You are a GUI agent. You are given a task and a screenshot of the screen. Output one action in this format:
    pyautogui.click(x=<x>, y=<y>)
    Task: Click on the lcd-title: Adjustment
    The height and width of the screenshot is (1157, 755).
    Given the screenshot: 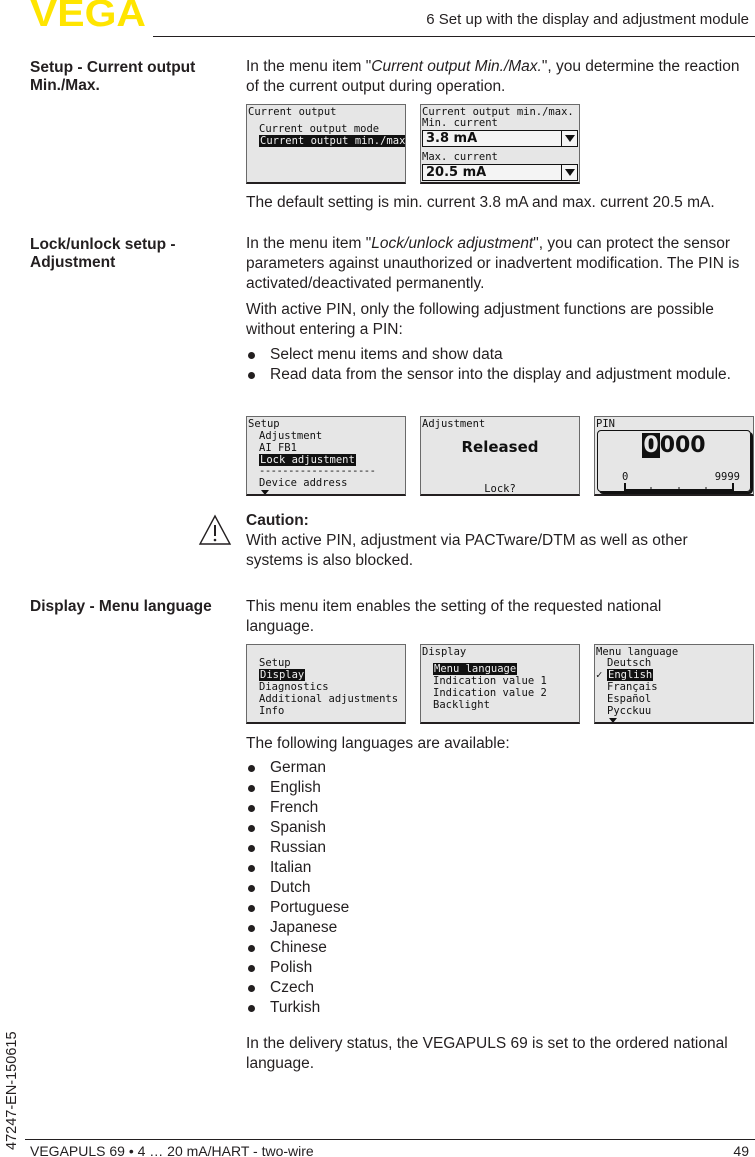 What is the action you would take?
    pyautogui.click(x=454, y=424)
    